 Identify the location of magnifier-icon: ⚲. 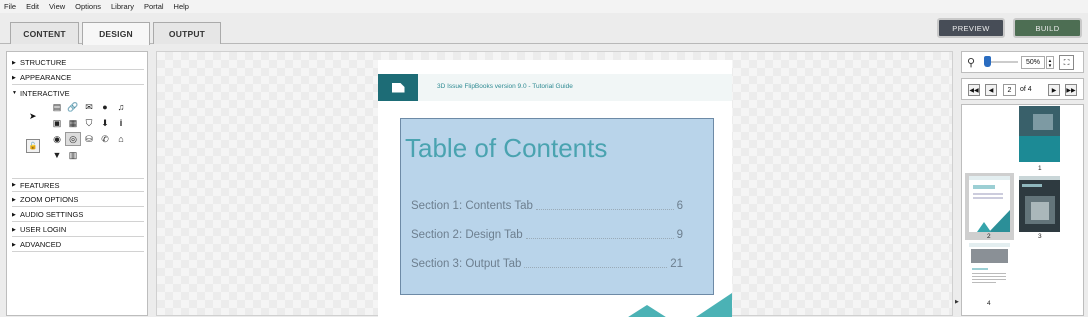
(971, 63).